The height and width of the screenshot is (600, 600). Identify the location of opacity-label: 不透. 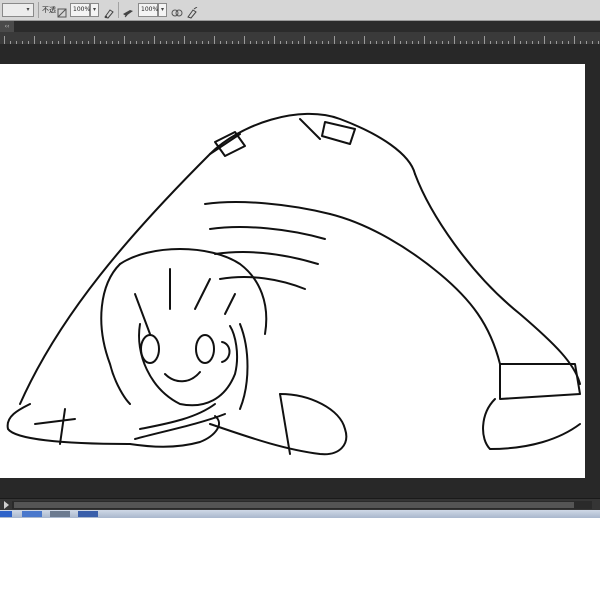
(49, 10).